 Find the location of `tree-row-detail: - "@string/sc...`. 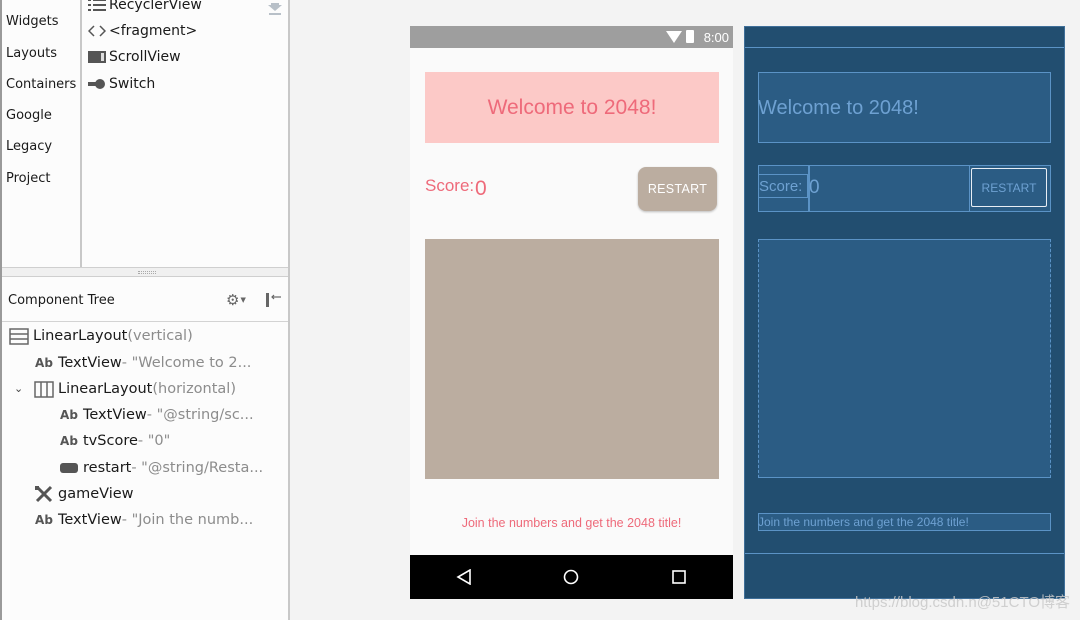

tree-row-detail: - "@string/sc... is located at coordinates (200, 415).